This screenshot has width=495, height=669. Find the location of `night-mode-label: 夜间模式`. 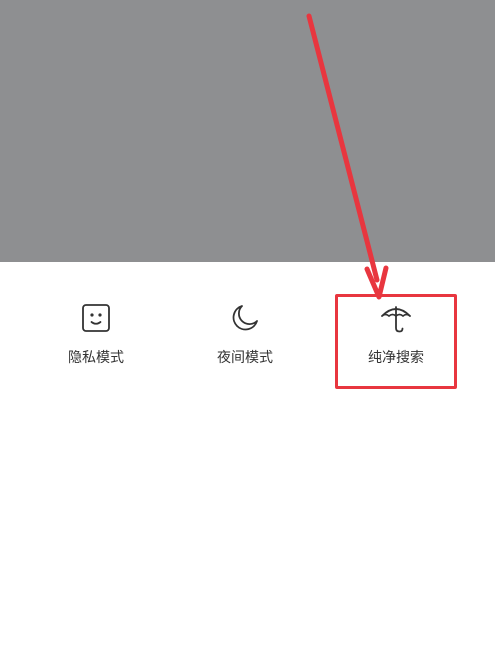

night-mode-label: 夜间模式 is located at coordinates (245, 358).